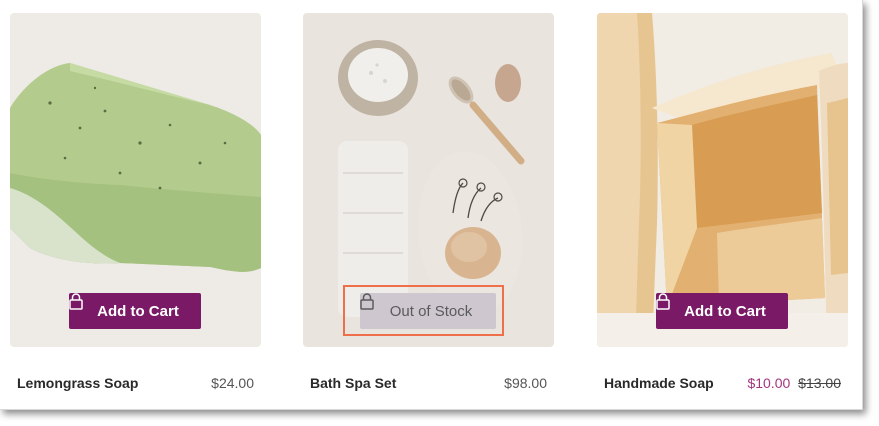 The image size is (879, 426). What do you see at coordinates (423, 310) in the screenshot?
I see `highlight-box` at bounding box center [423, 310].